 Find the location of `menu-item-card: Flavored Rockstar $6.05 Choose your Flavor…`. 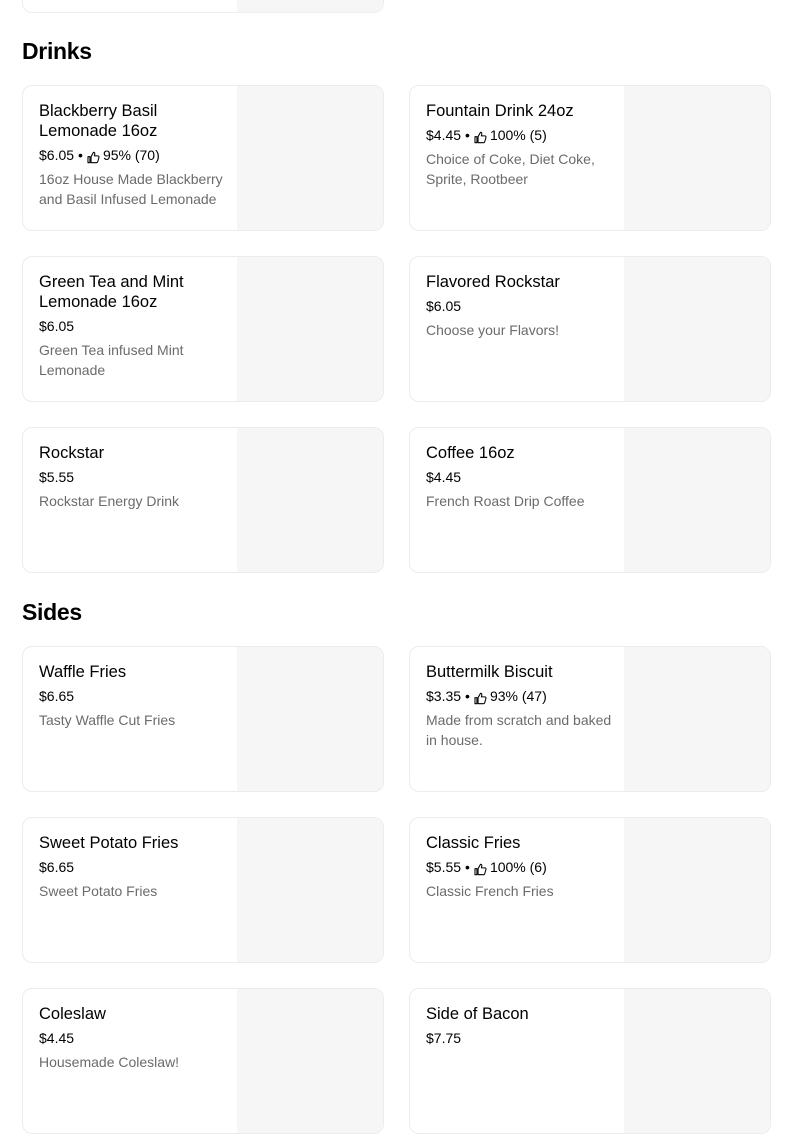

menu-item-card: Flavored Rockstar $6.05 Choose your Flavor… is located at coordinates (590, 329).